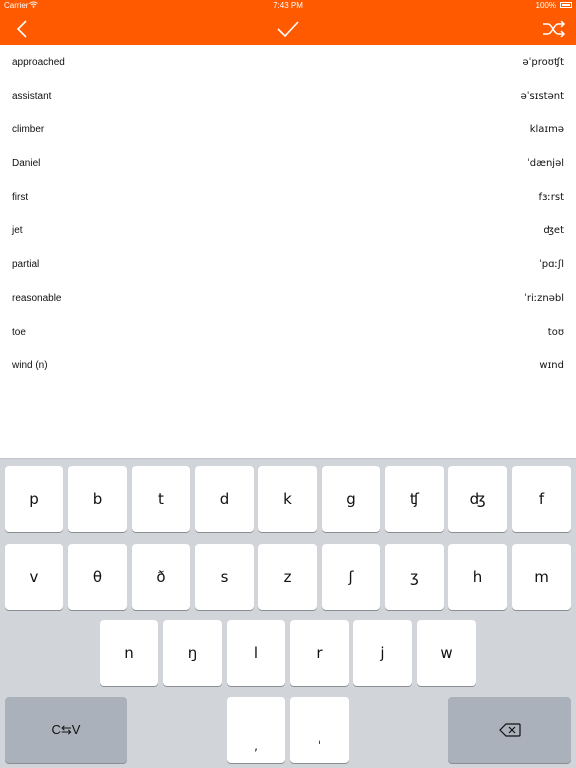 This screenshot has height=768, width=576. What do you see at coordinates (161, 499) in the screenshot?
I see `key-t: t` at bounding box center [161, 499].